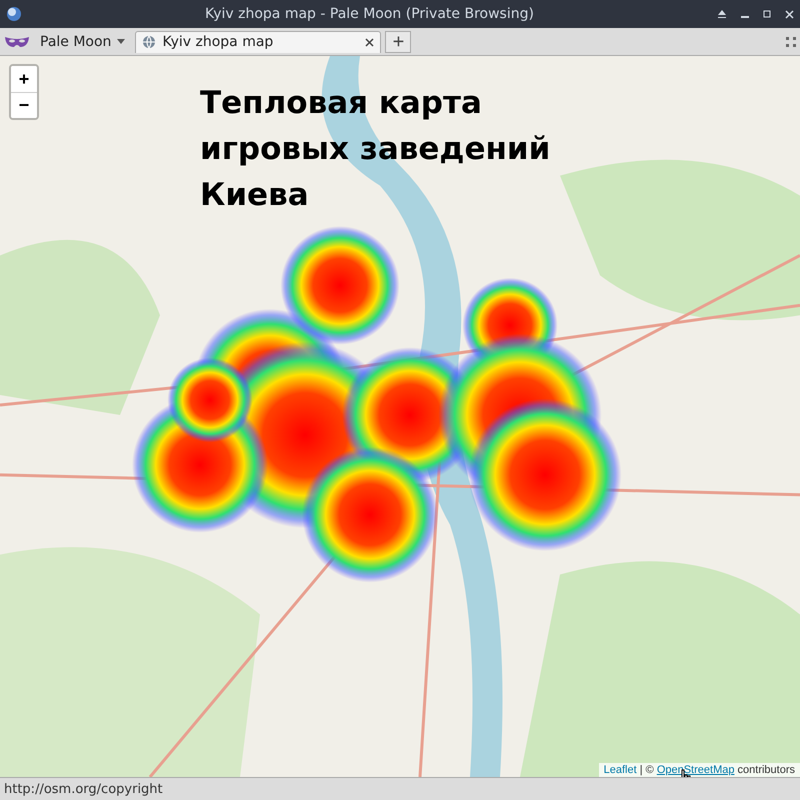  Describe the element at coordinates (24, 79) in the screenshot. I see `zoom-in-button: +` at that location.